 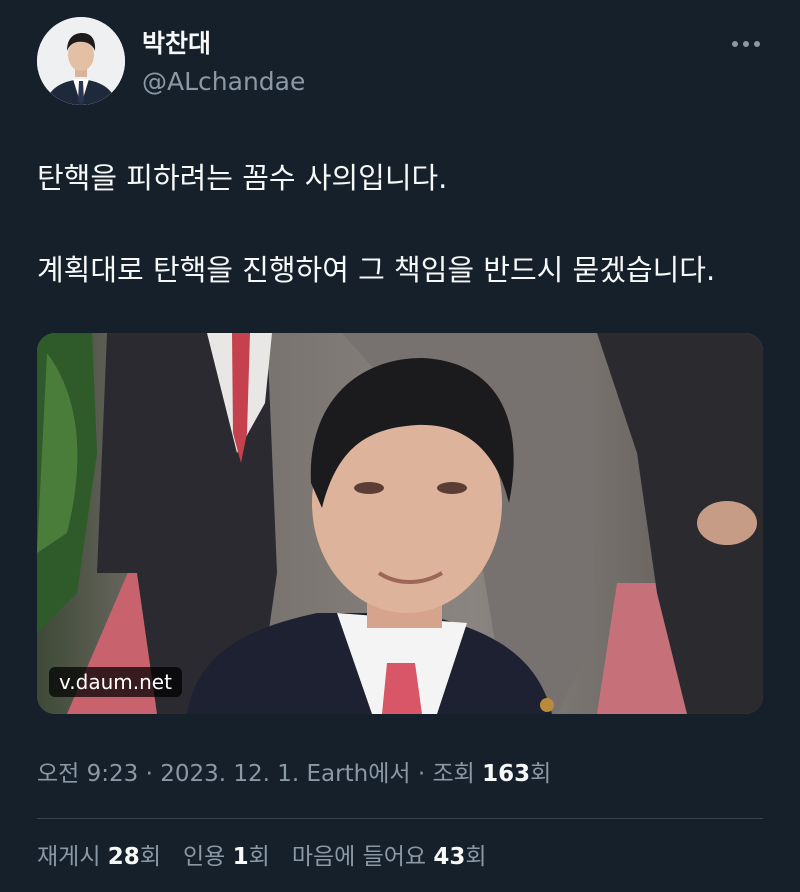 I want to click on quotes-stat: 인용 1회, so click(x=226, y=857).